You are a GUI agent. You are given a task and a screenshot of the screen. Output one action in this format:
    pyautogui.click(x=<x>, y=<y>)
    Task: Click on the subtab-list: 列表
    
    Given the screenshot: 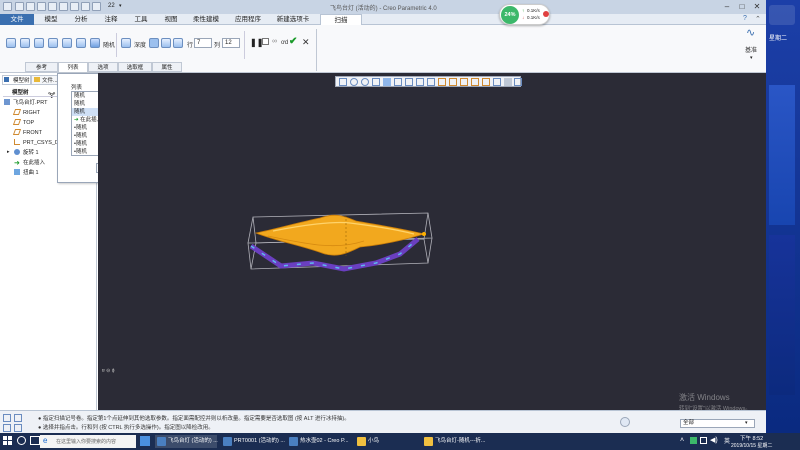 What is the action you would take?
    pyautogui.click(x=73, y=67)
    